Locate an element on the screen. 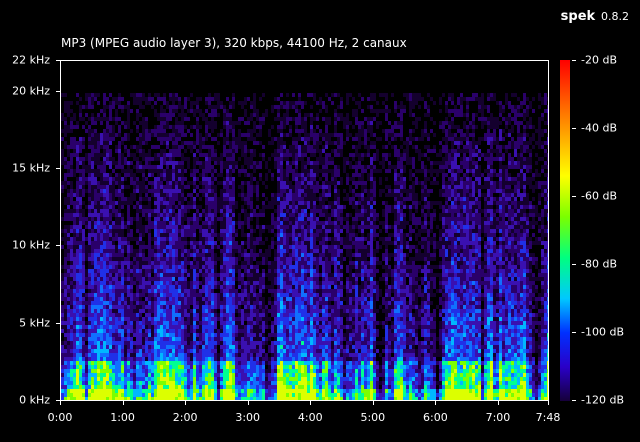 The height and width of the screenshot is (442, 640). app-brand: spek 0.8.2 is located at coordinates (595, 16).